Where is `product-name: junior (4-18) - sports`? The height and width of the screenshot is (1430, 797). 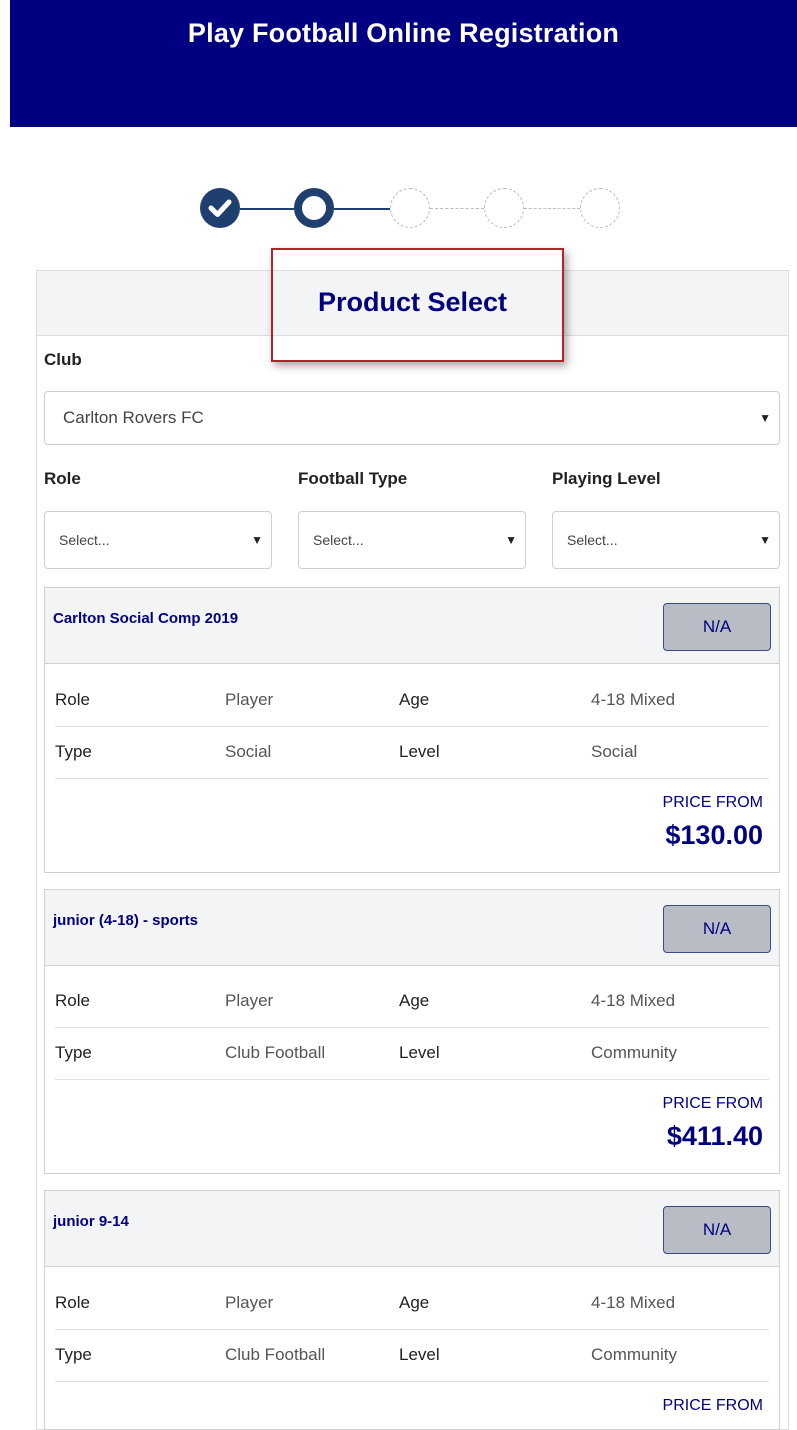
product-name: junior (4-18) - sports is located at coordinates (126, 920).